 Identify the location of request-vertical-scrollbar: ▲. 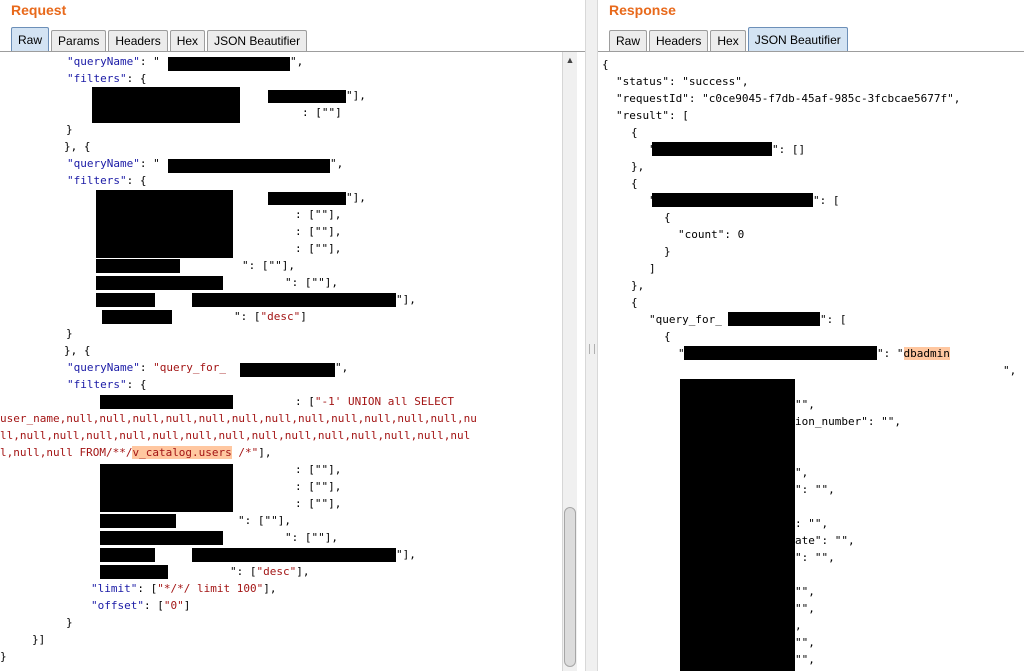
(569, 361).